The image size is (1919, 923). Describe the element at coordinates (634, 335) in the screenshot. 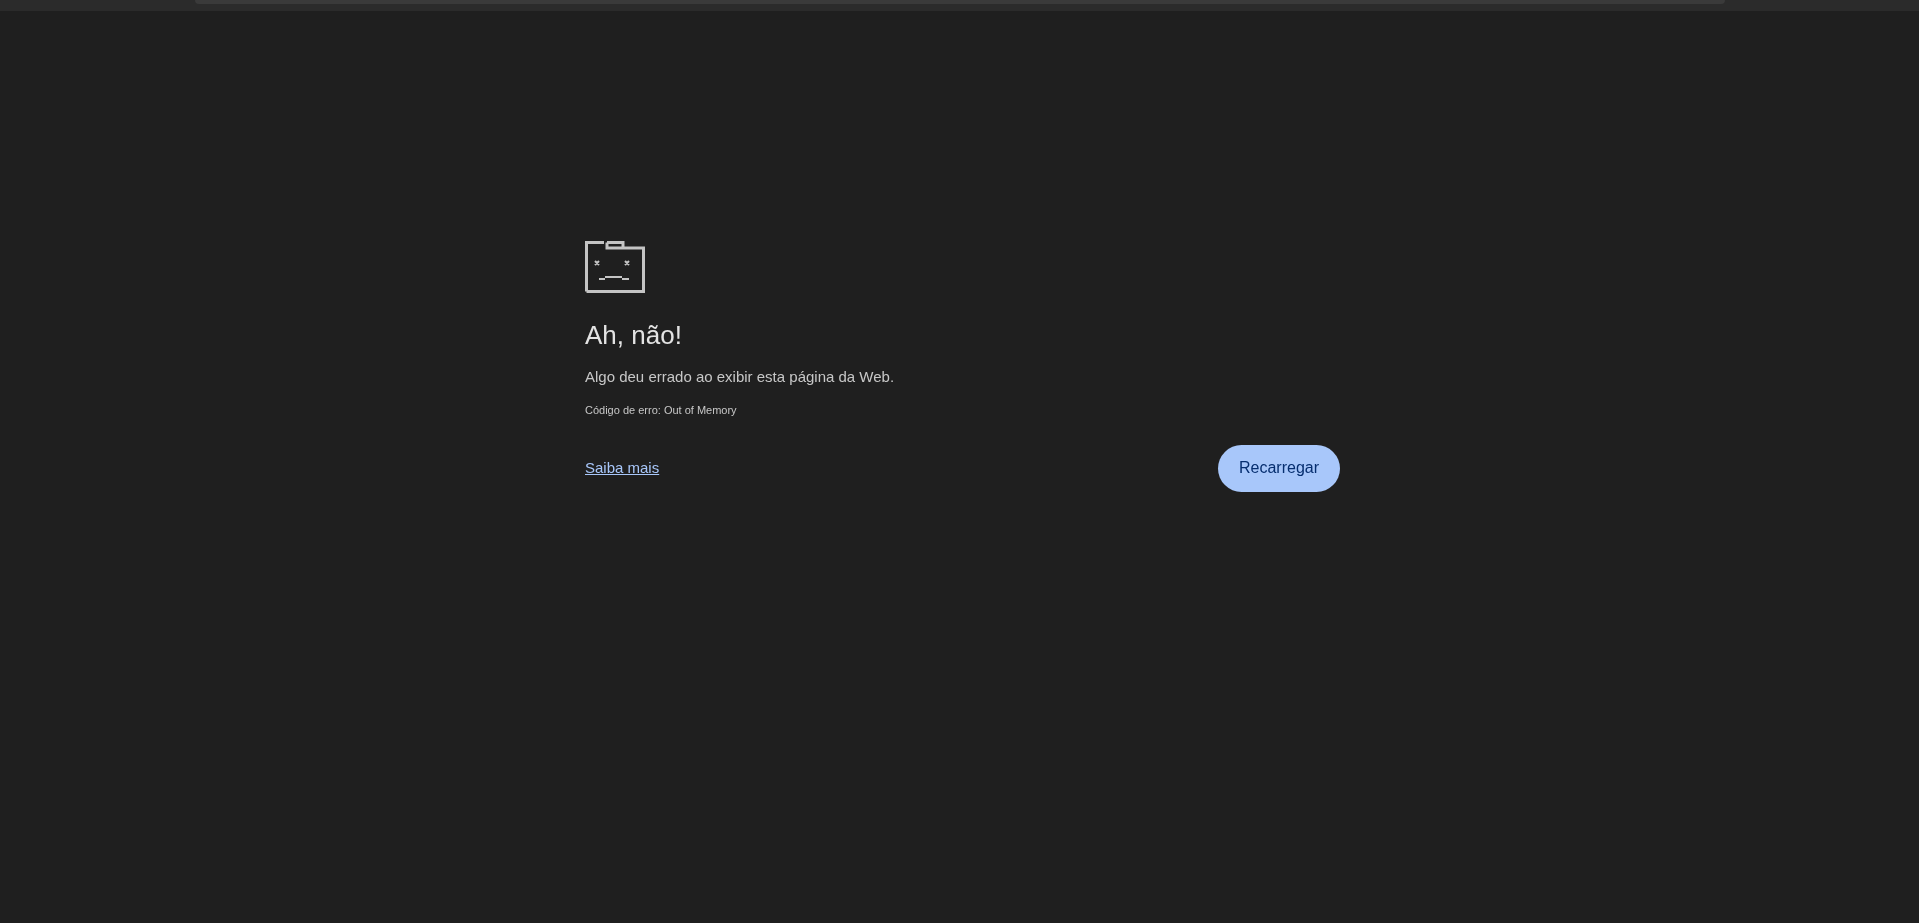

I see `error-heading: Ah, não!` at that location.